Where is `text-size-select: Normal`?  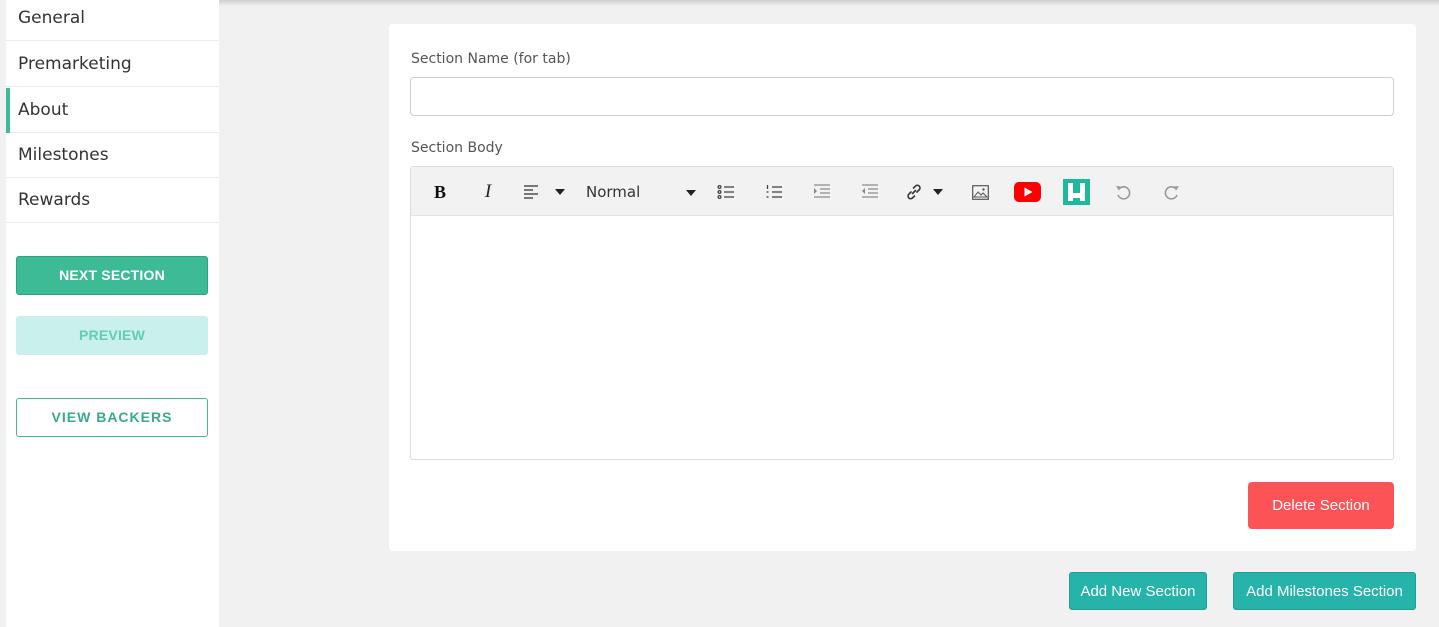 text-size-select: Normal is located at coordinates (641, 192).